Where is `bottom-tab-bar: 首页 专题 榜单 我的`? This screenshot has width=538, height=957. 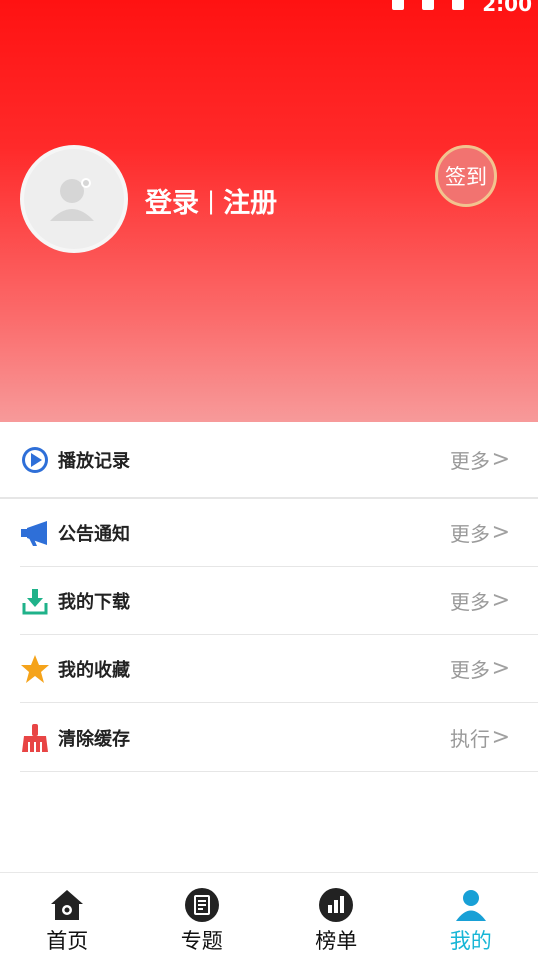 bottom-tab-bar: 首页 专题 榜单 我的 is located at coordinates (269, 914).